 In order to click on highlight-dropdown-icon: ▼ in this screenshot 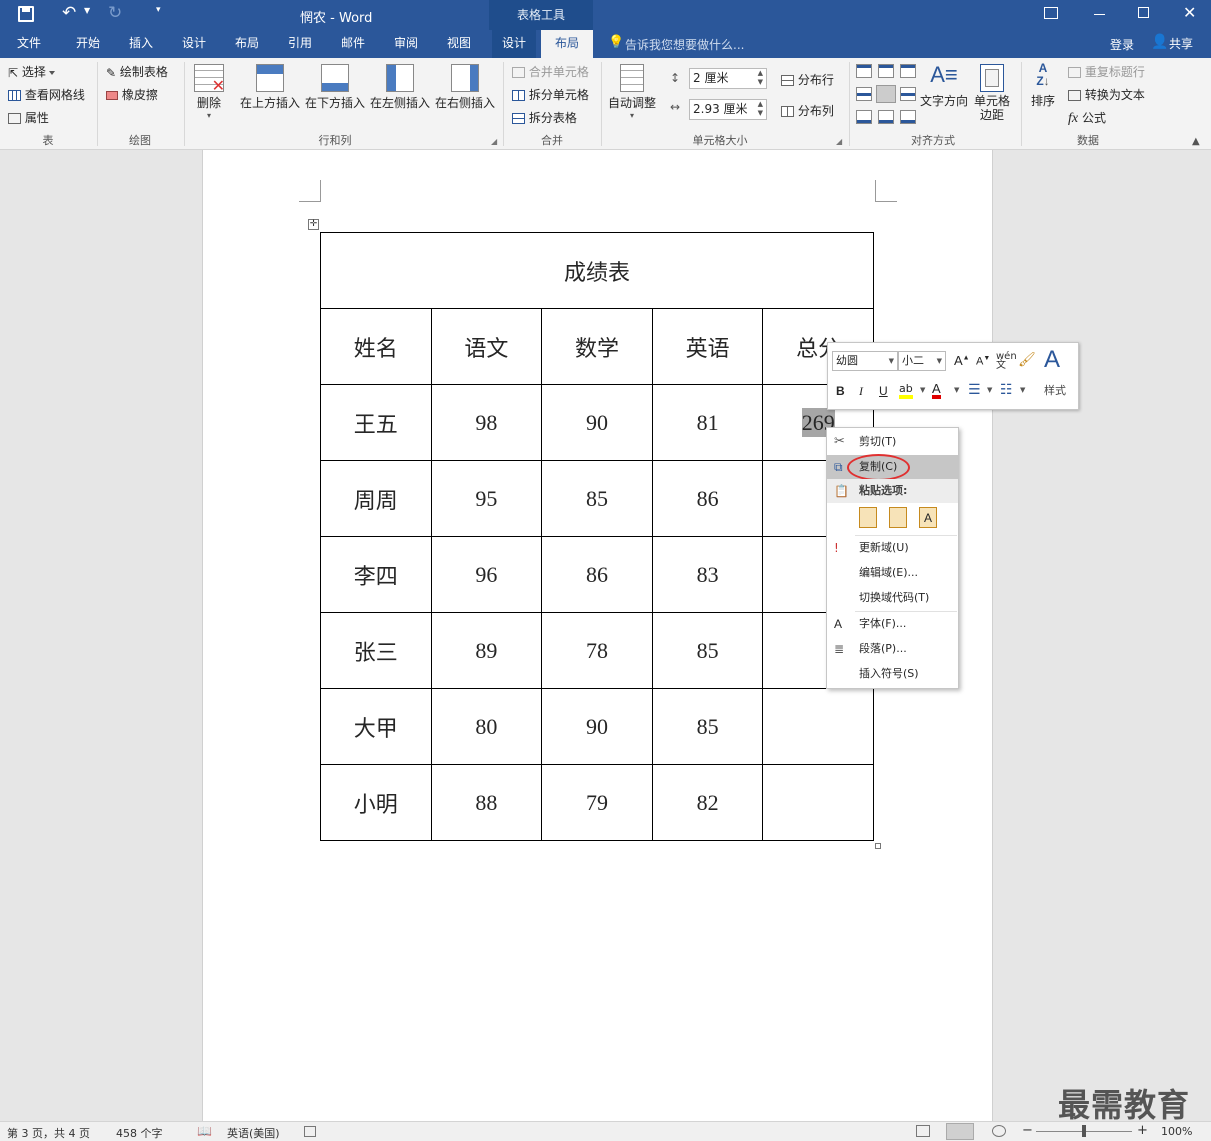, I will do `click(922, 390)`.